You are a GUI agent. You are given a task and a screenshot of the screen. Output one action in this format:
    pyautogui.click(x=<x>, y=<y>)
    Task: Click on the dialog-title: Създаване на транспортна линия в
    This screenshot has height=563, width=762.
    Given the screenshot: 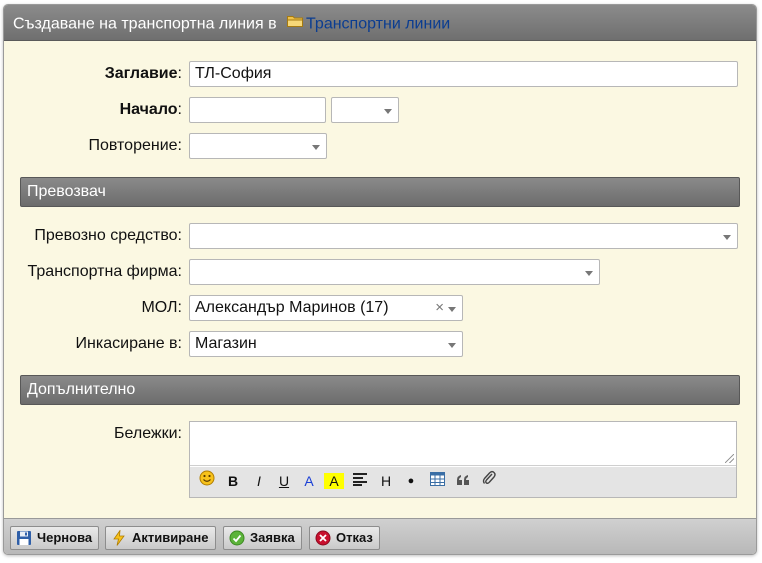 What is the action you would take?
    pyautogui.click(x=145, y=24)
    